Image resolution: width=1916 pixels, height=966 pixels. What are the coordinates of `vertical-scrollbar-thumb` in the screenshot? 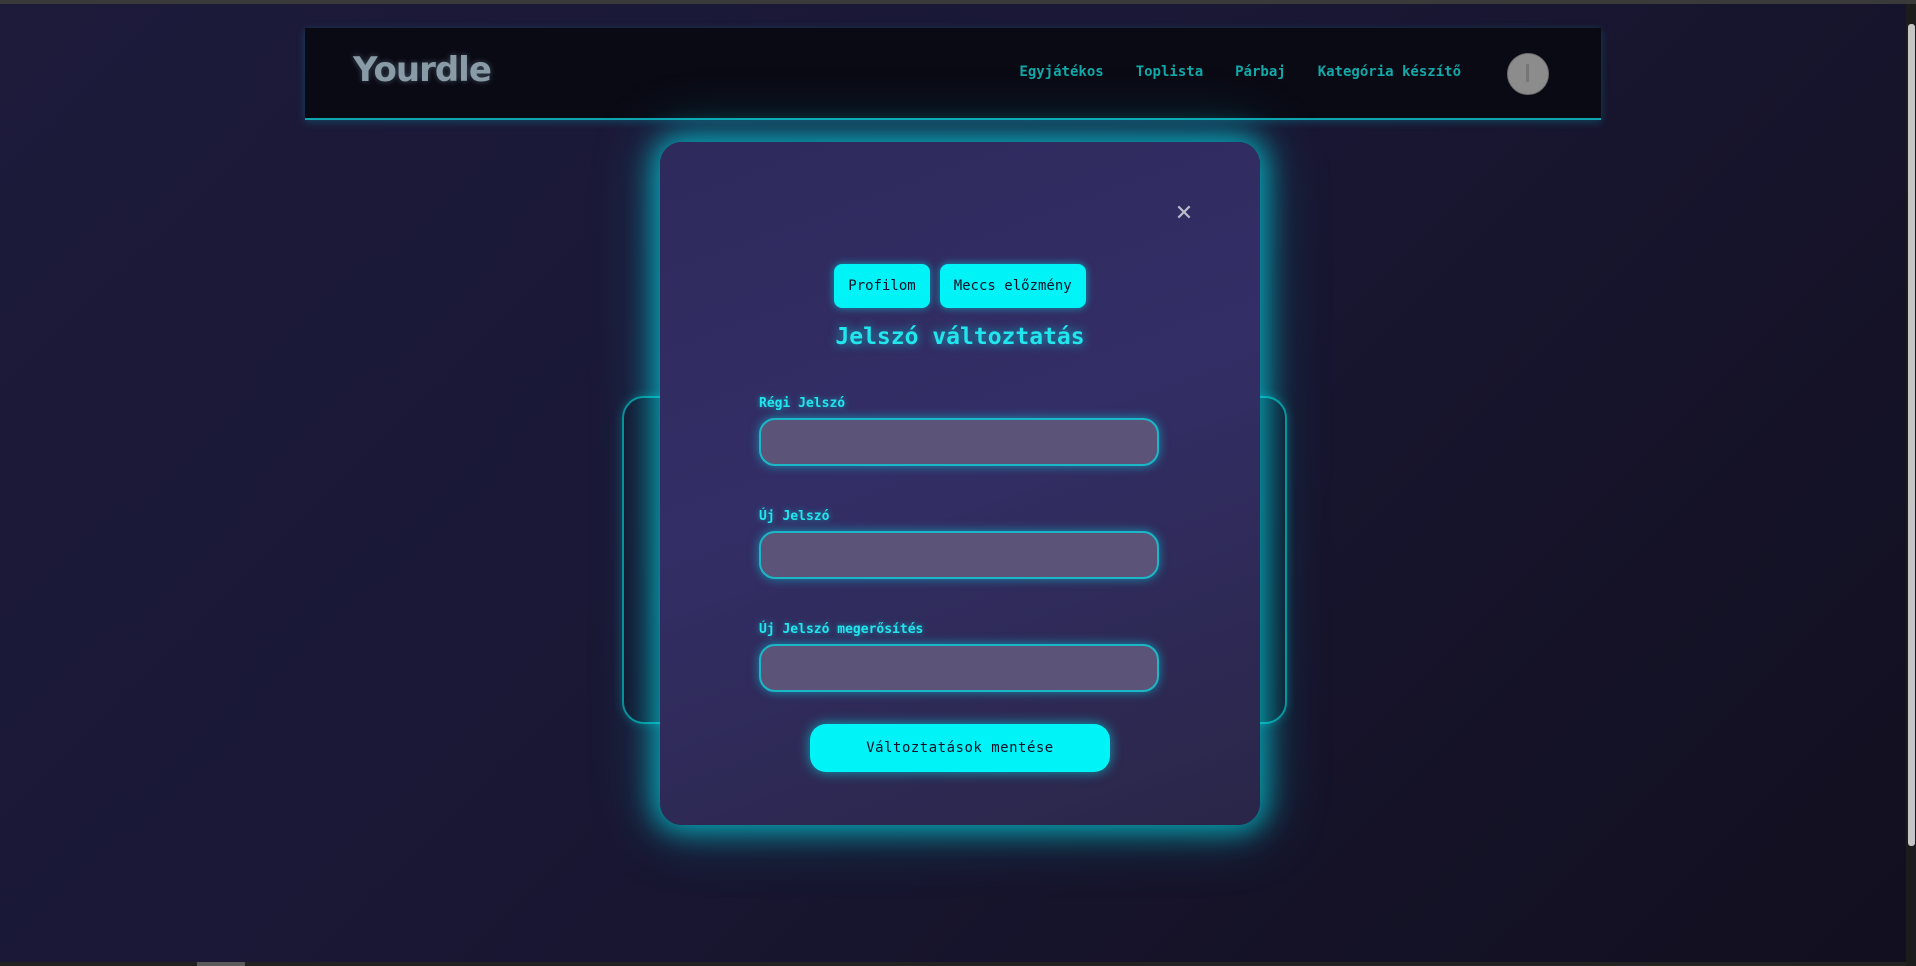 It's located at (1911, 435).